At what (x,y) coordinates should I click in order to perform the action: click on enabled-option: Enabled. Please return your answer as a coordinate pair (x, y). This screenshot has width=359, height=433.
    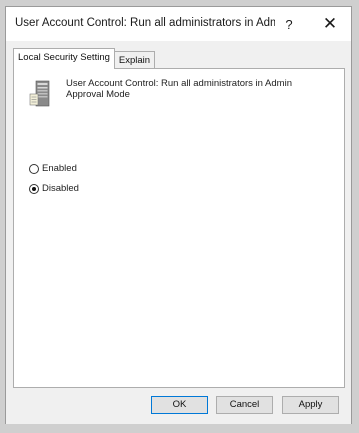
    Looking at the image, I should click on (53, 168).